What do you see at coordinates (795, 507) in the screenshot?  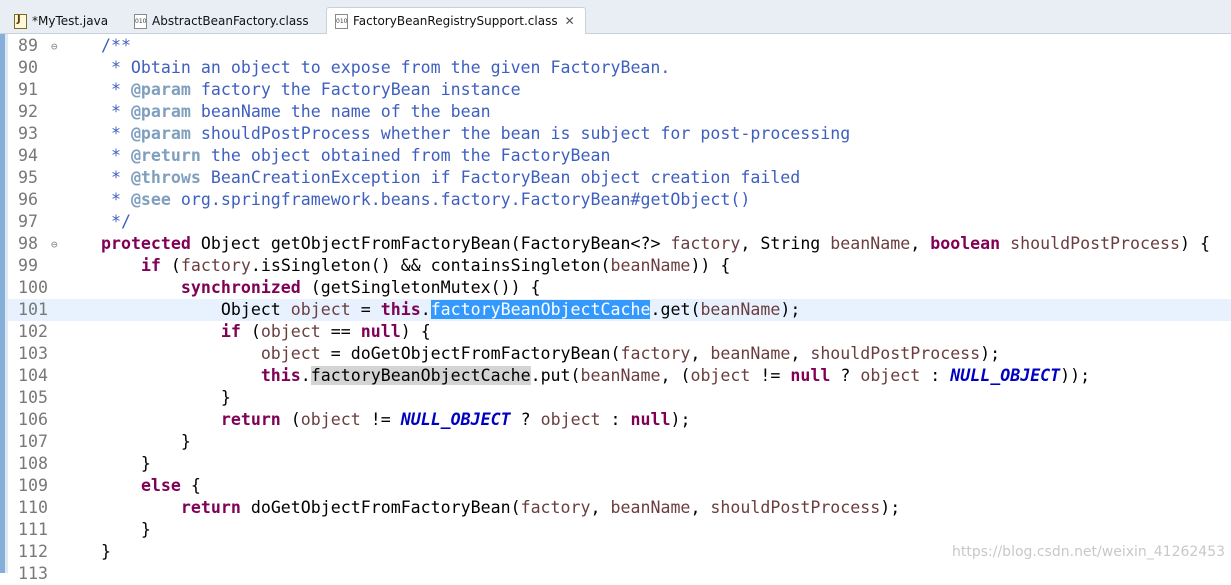 I see `code-token: shouldPostProcess` at bounding box center [795, 507].